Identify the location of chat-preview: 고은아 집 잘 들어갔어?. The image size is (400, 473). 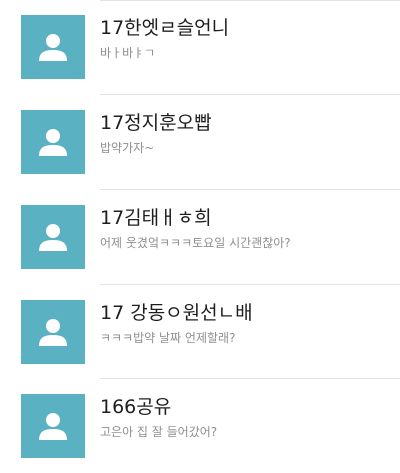
(159, 432).